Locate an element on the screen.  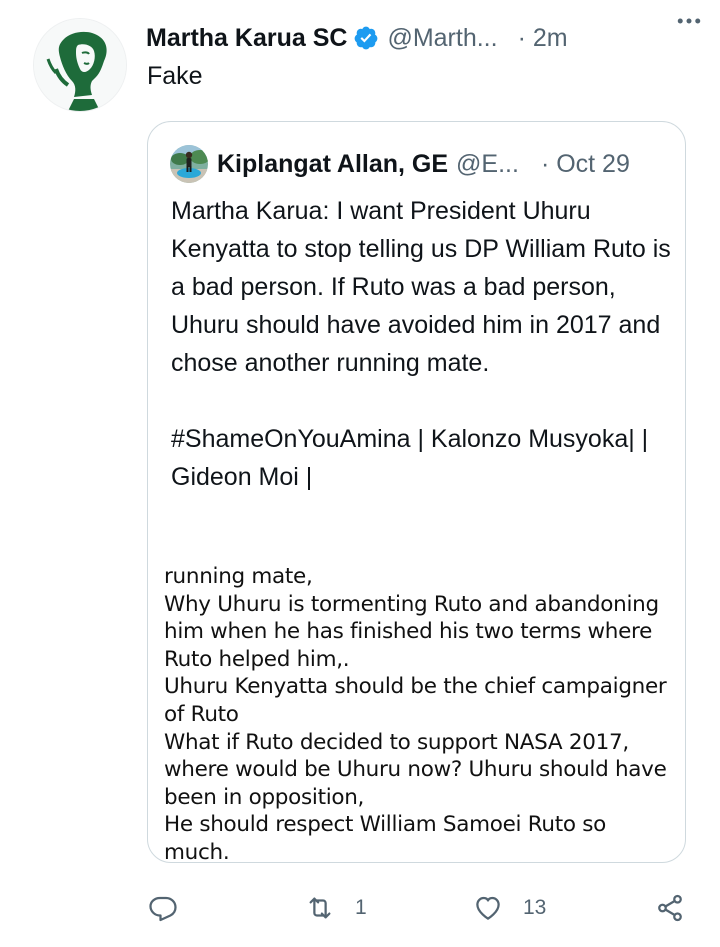
share-icon is located at coordinates (670, 908).